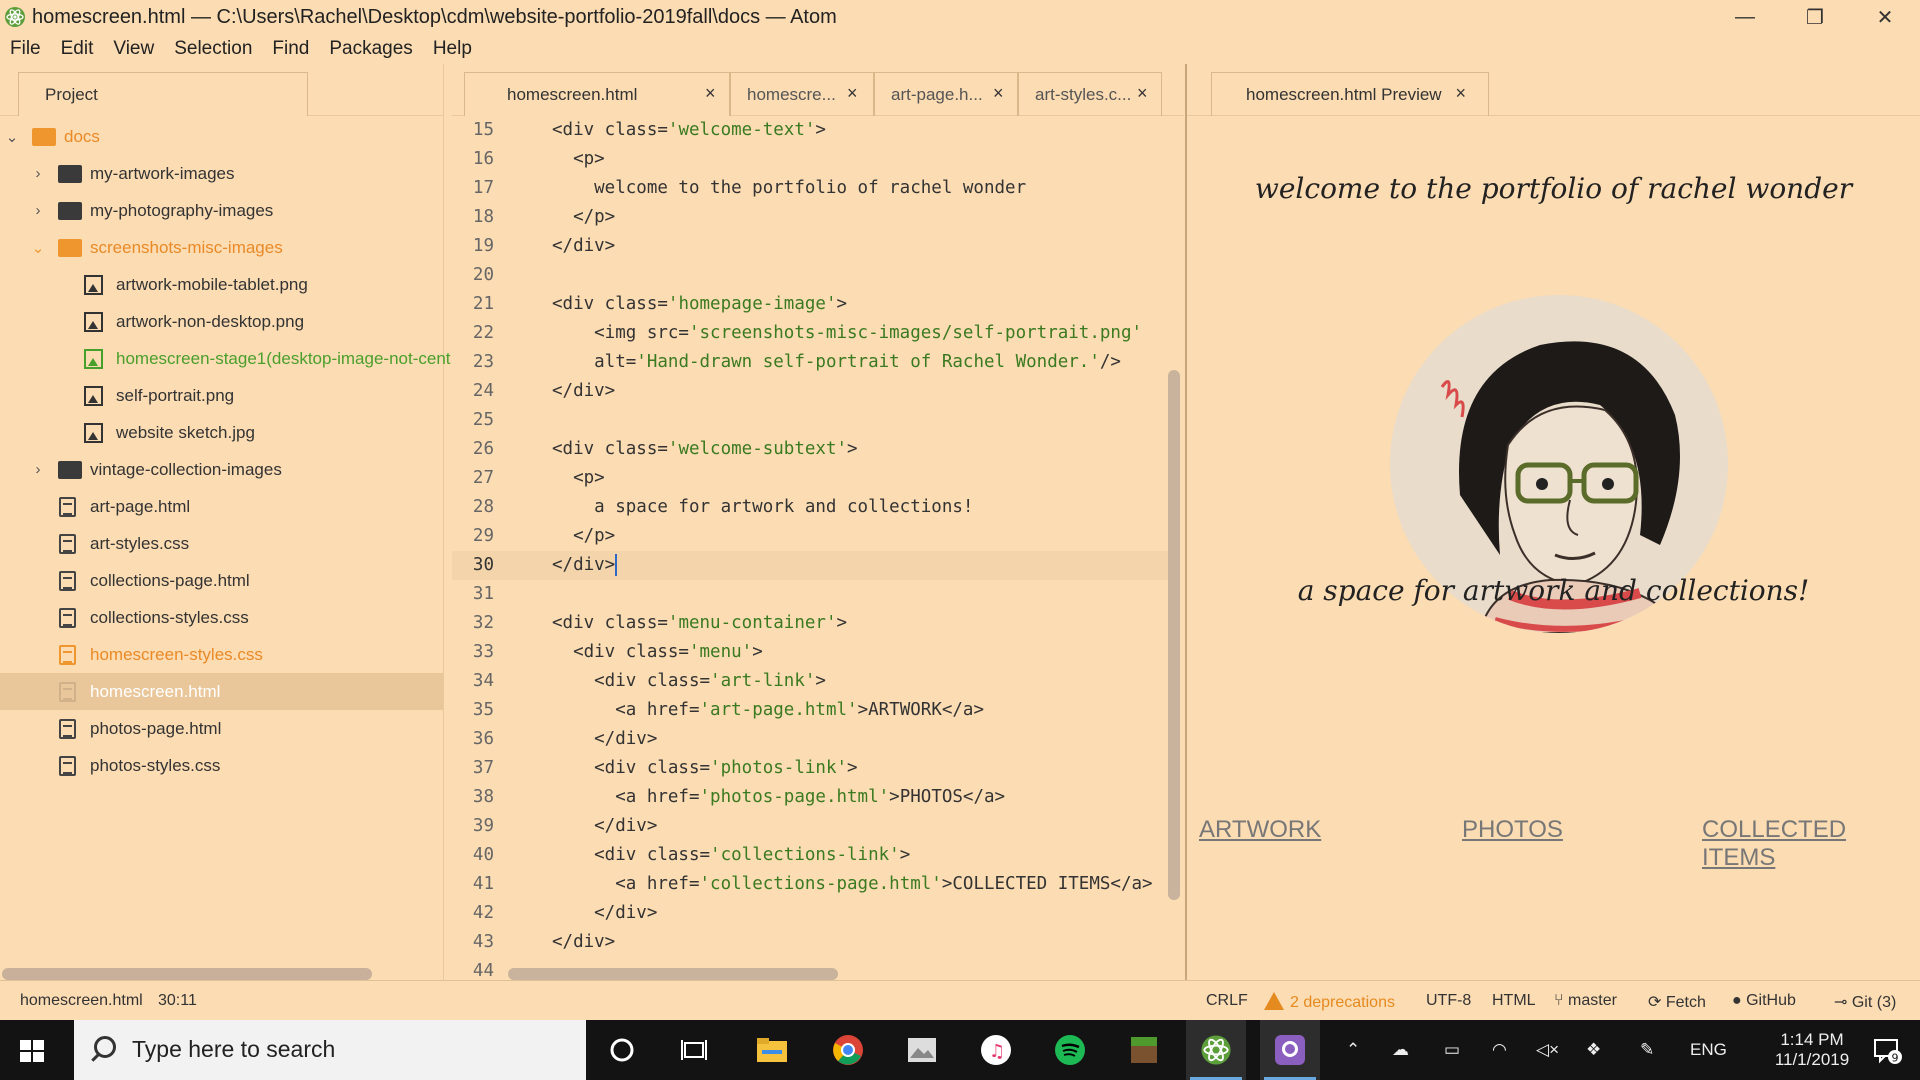 This screenshot has height=1080, width=1920. I want to click on code-line: 33 <div class='menu'>, so click(810, 652).